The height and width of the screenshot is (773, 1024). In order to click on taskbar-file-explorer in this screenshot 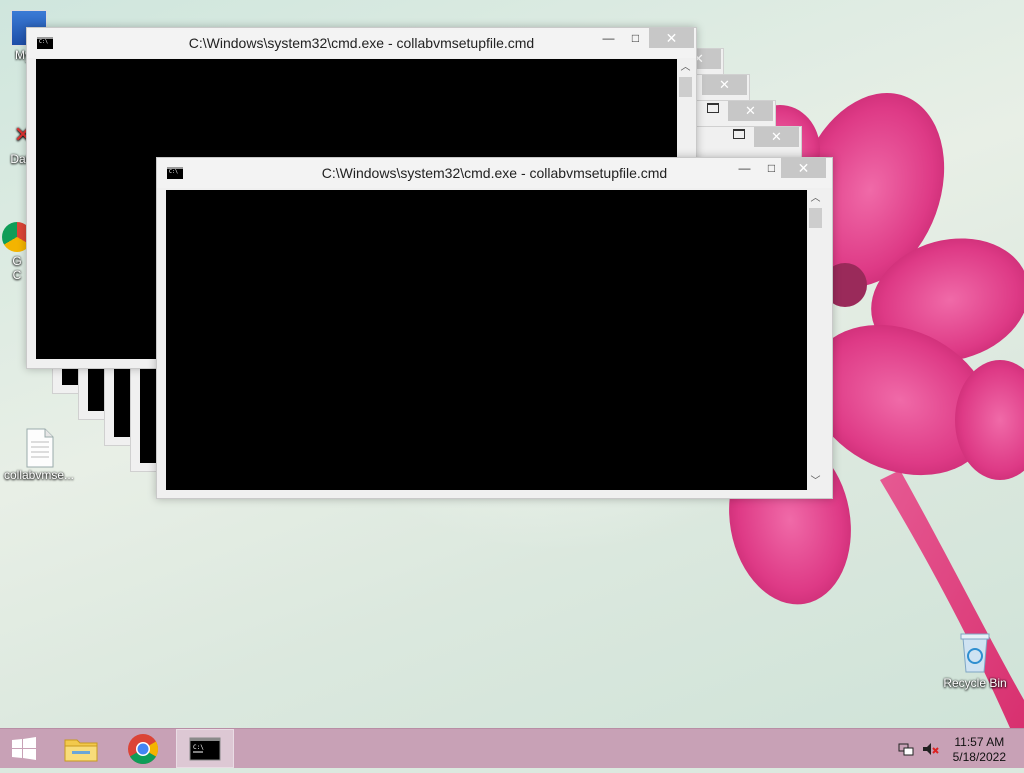, I will do `click(81, 748)`.